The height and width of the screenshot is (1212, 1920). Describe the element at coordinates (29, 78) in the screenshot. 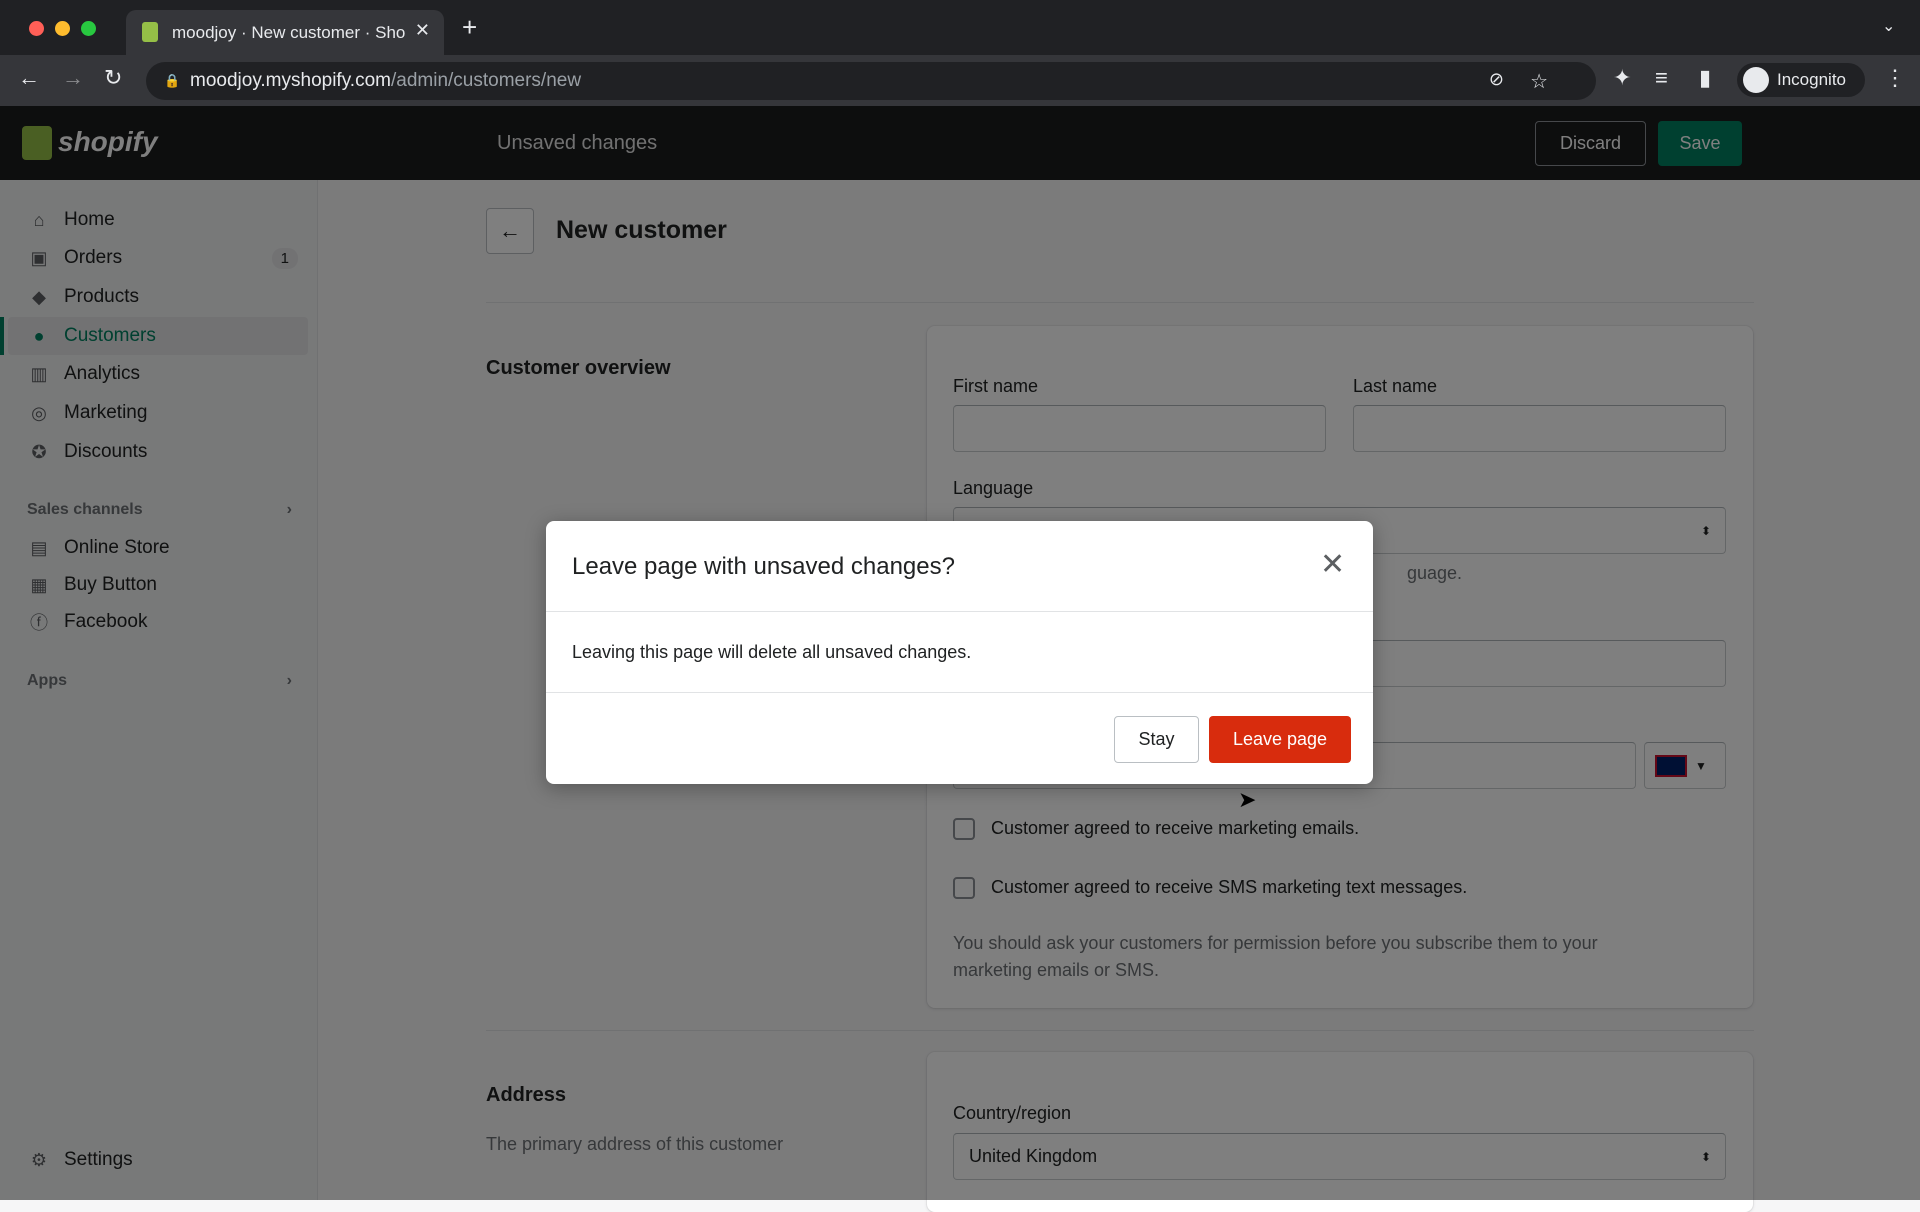

I see `back-icon: ←` at that location.